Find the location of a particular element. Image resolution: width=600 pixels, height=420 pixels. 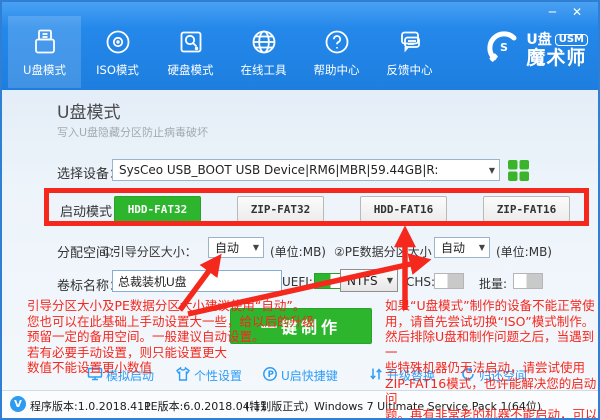

up-down-arrows-icon is located at coordinates (377, 375).